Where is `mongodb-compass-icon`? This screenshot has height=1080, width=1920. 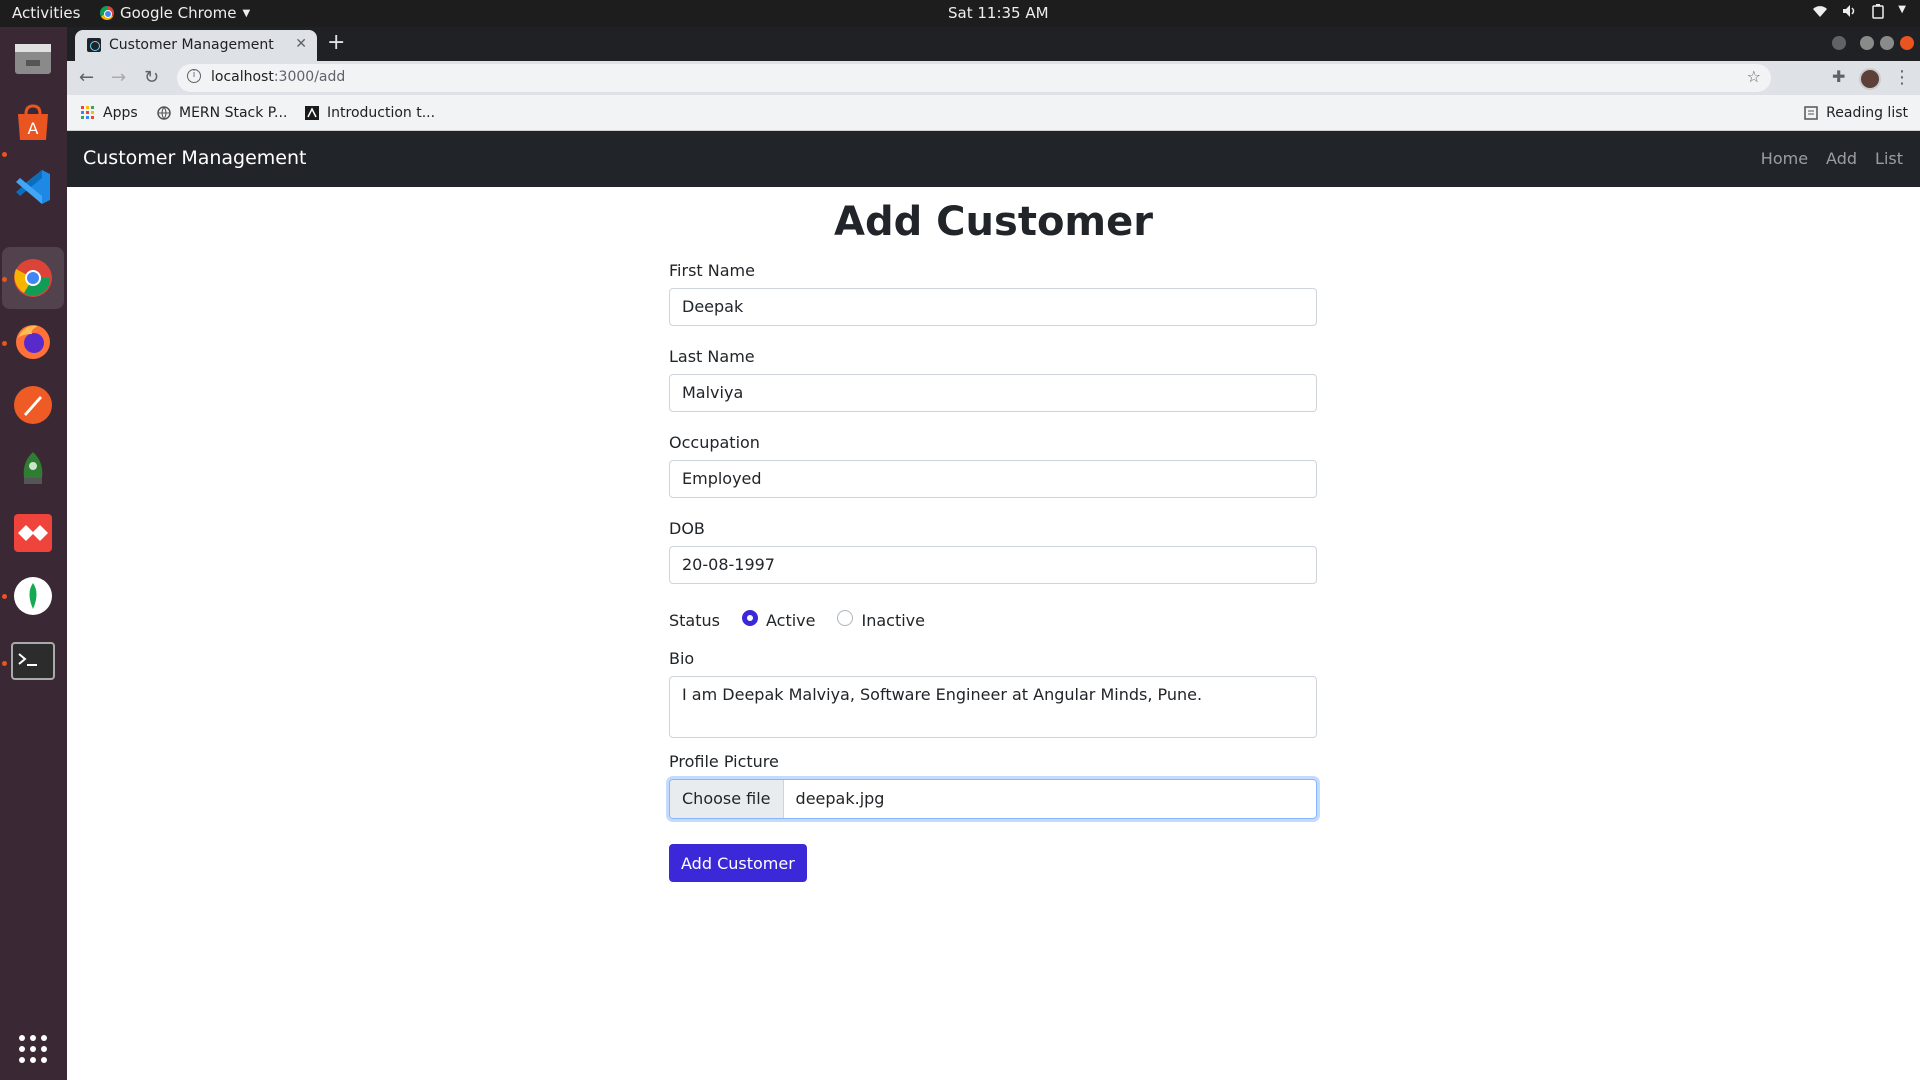 mongodb-compass-icon is located at coordinates (33, 596).